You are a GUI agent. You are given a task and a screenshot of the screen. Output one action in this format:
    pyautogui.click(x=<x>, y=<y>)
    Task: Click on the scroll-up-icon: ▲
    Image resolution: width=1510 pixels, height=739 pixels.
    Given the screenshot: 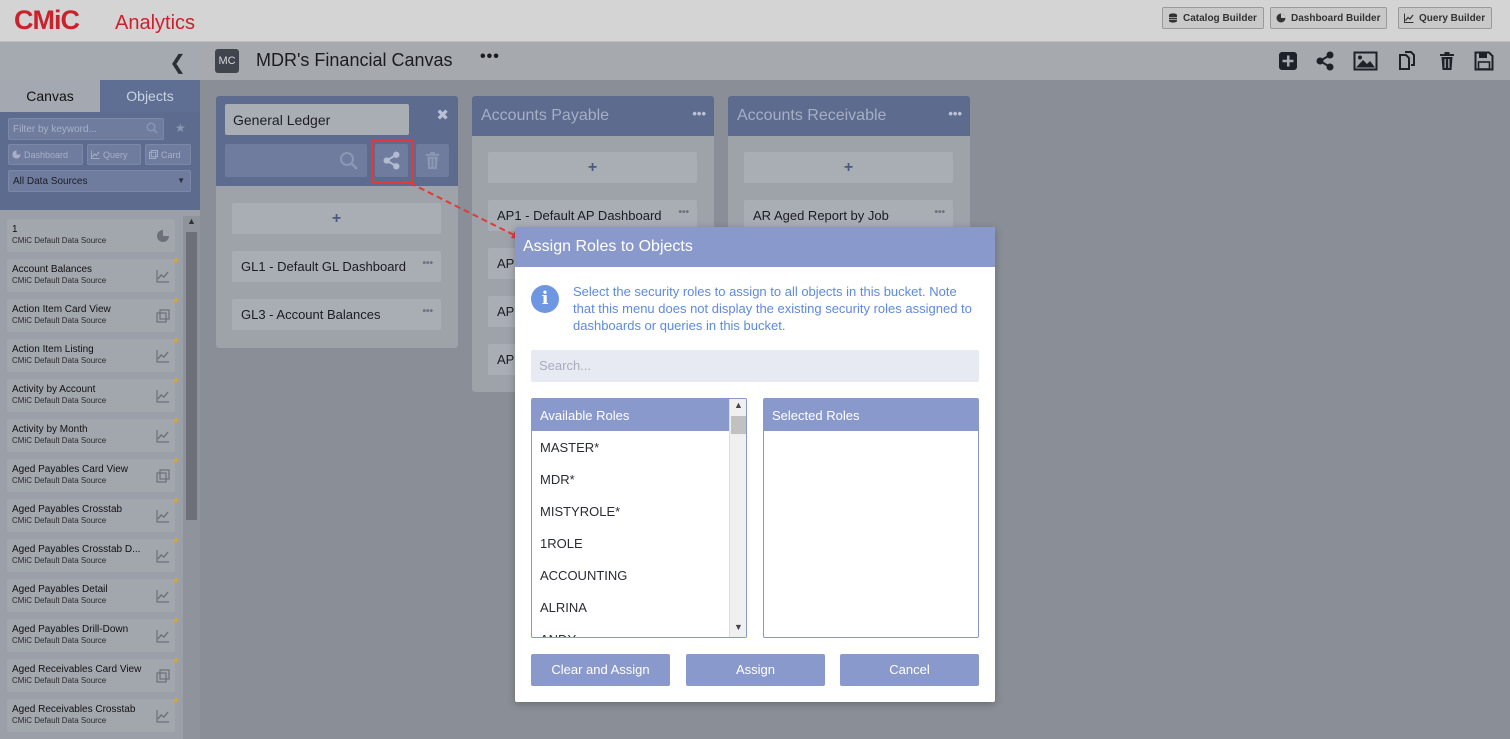 What is the action you would take?
    pyautogui.click(x=738, y=407)
    